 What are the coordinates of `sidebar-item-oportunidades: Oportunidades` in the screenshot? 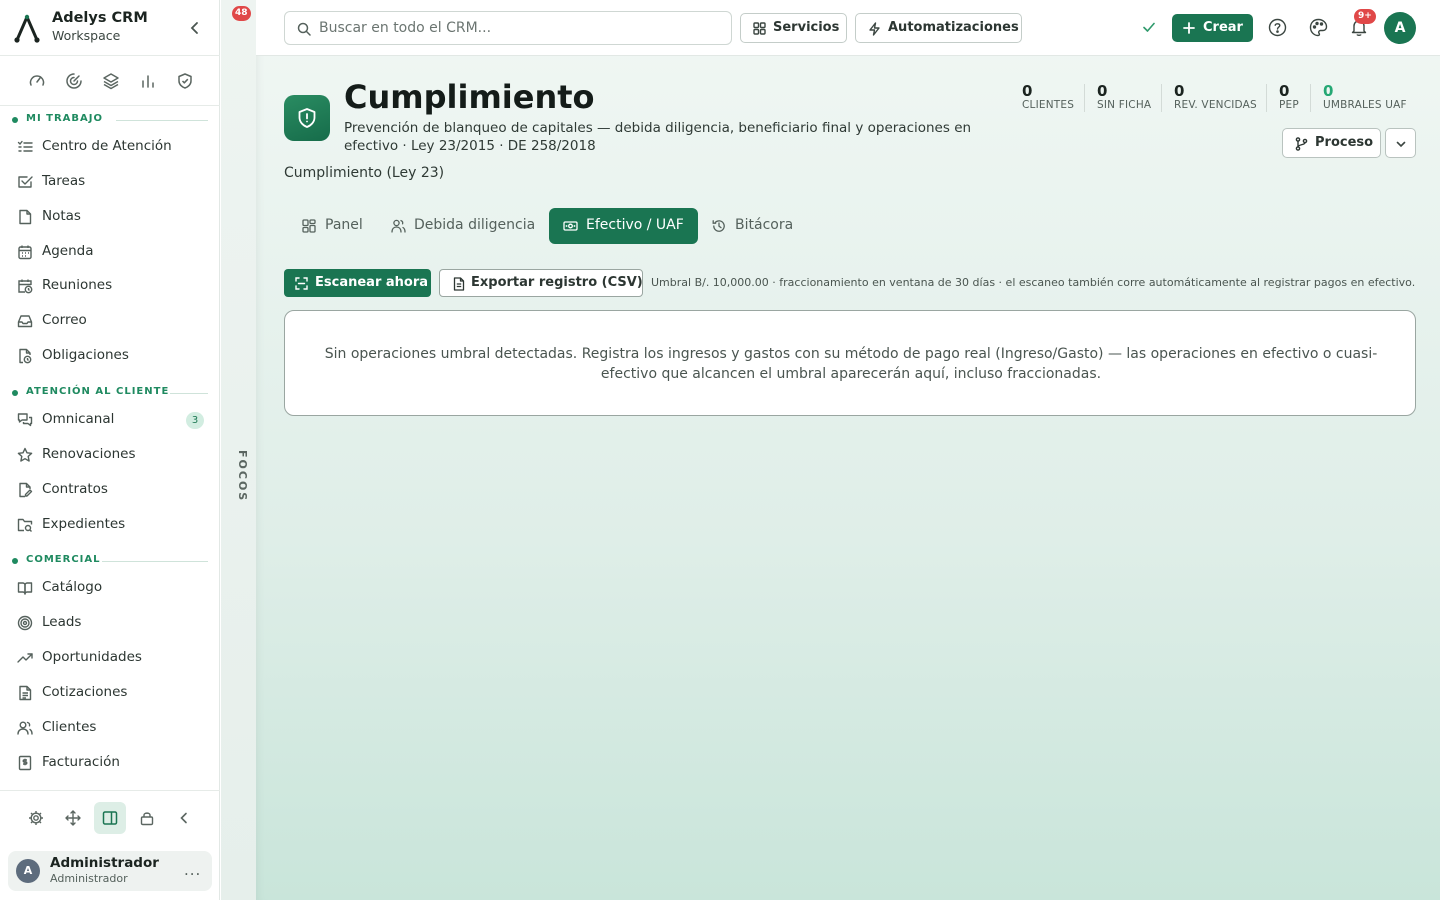 It's located at (110, 658).